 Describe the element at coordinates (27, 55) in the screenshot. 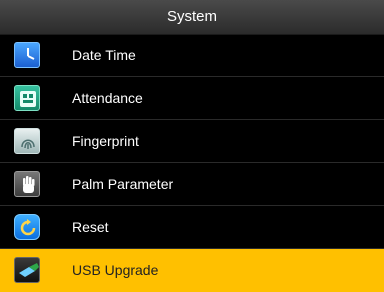

I see `clock-icon` at that location.